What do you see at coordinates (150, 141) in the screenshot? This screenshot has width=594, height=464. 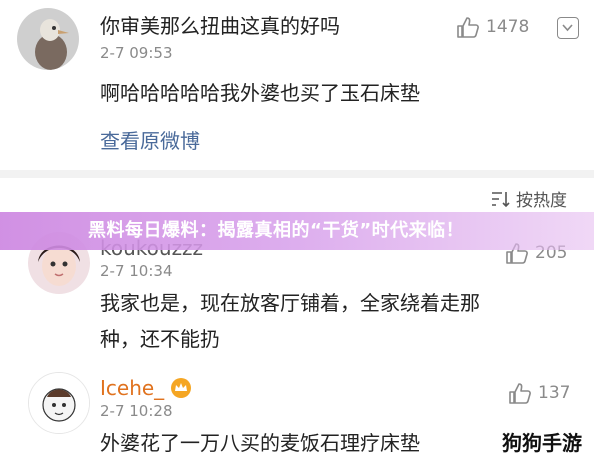 I see `view-original-link: 查看原微博` at bounding box center [150, 141].